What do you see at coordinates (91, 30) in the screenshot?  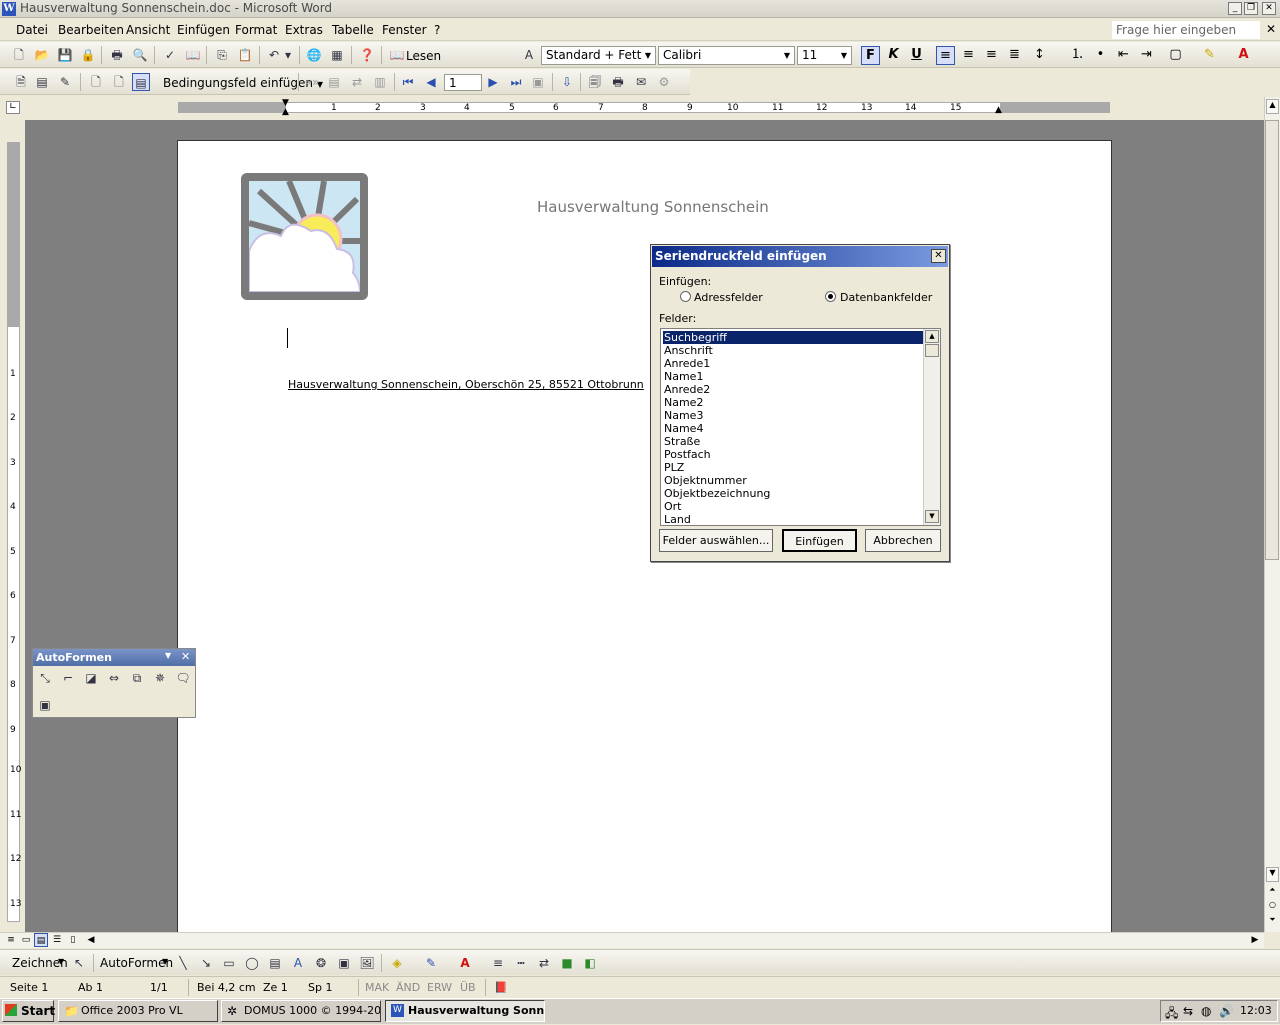 I see `menu-bearbeiten: Bearbeiten` at bounding box center [91, 30].